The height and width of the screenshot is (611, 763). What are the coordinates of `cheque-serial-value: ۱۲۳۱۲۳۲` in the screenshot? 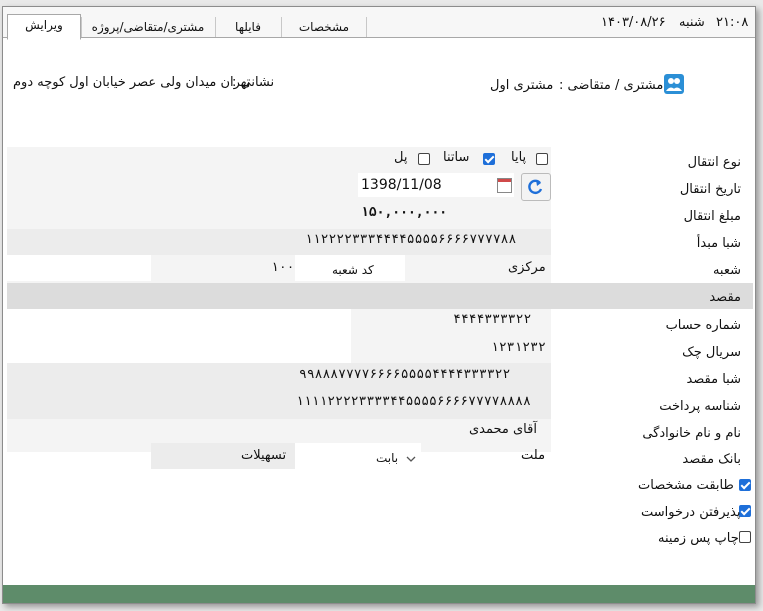 It's located at (518, 348).